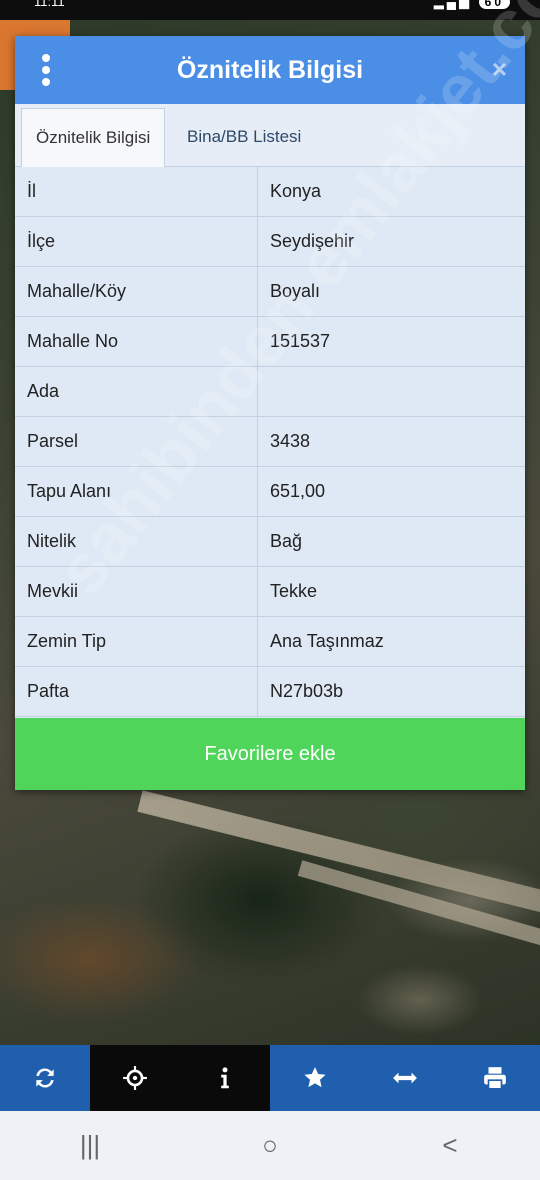 The height and width of the screenshot is (1180, 540). Describe the element at coordinates (391, 491) in the screenshot. I see `row-value: 651,00` at that location.